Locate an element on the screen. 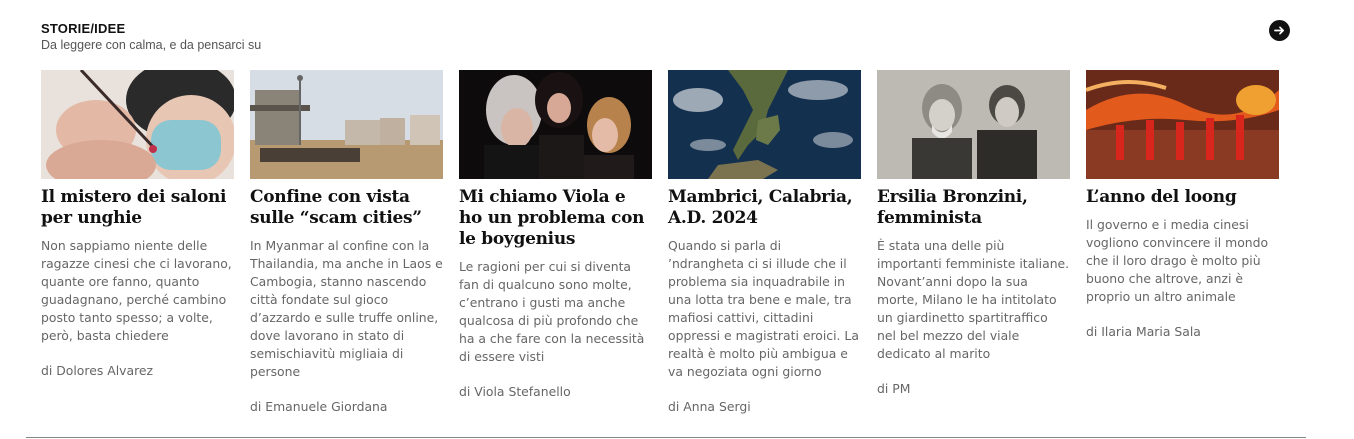  story-author: di Ilaria Maria Sala is located at coordinates (1143, 331).